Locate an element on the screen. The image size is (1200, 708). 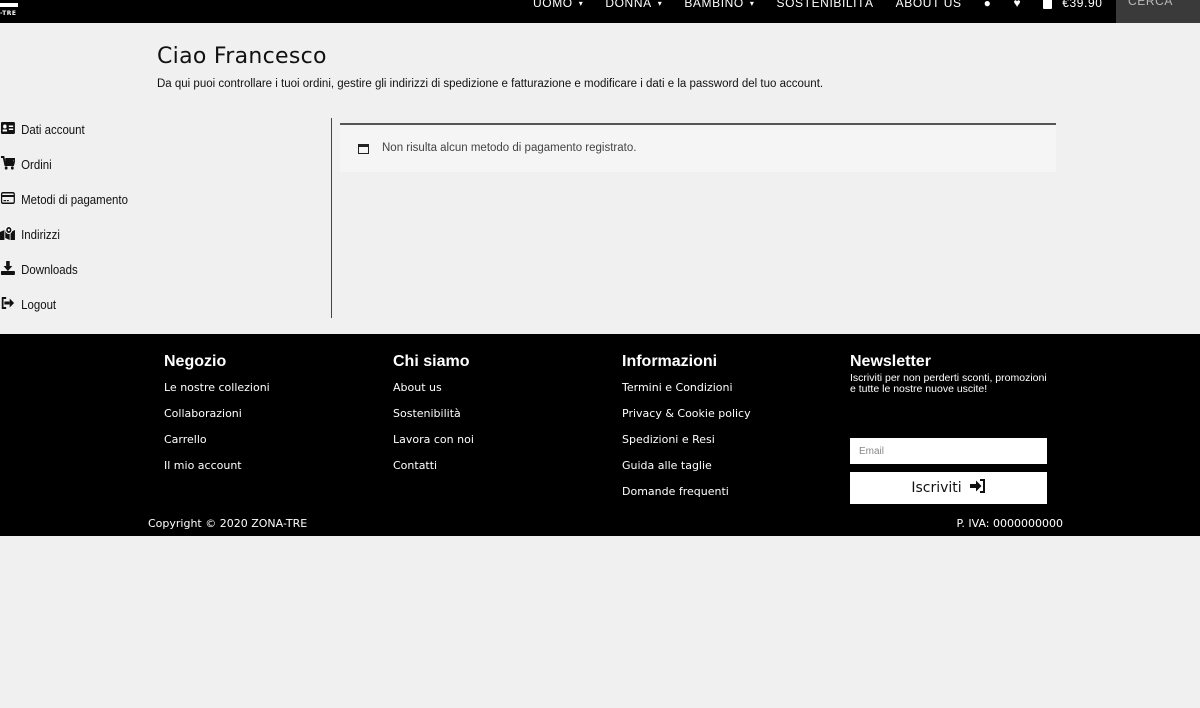
id-card-icon is located at coordinates (8, 129).